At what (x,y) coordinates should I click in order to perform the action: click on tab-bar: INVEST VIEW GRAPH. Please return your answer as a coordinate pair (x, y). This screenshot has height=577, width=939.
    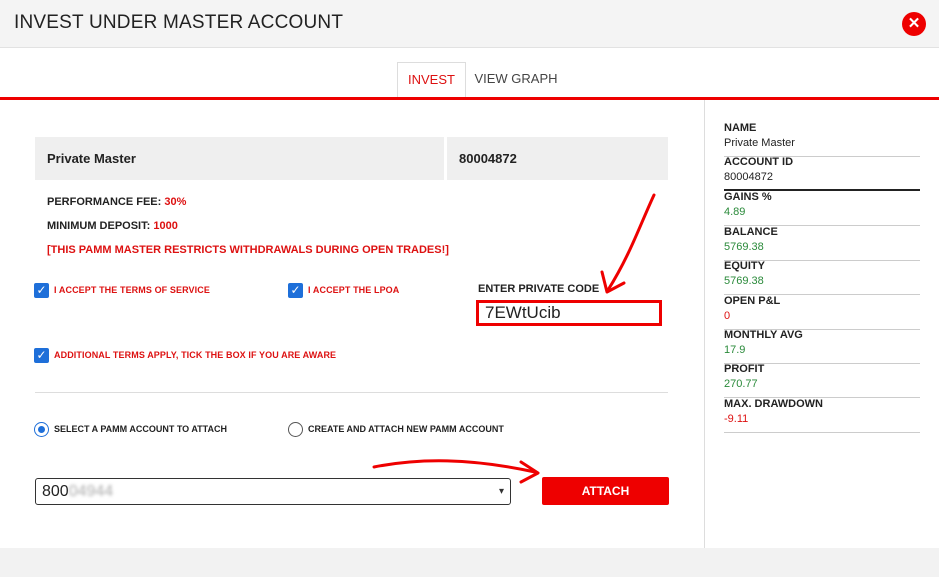
    Looking at the image, I should click on (469, 80).